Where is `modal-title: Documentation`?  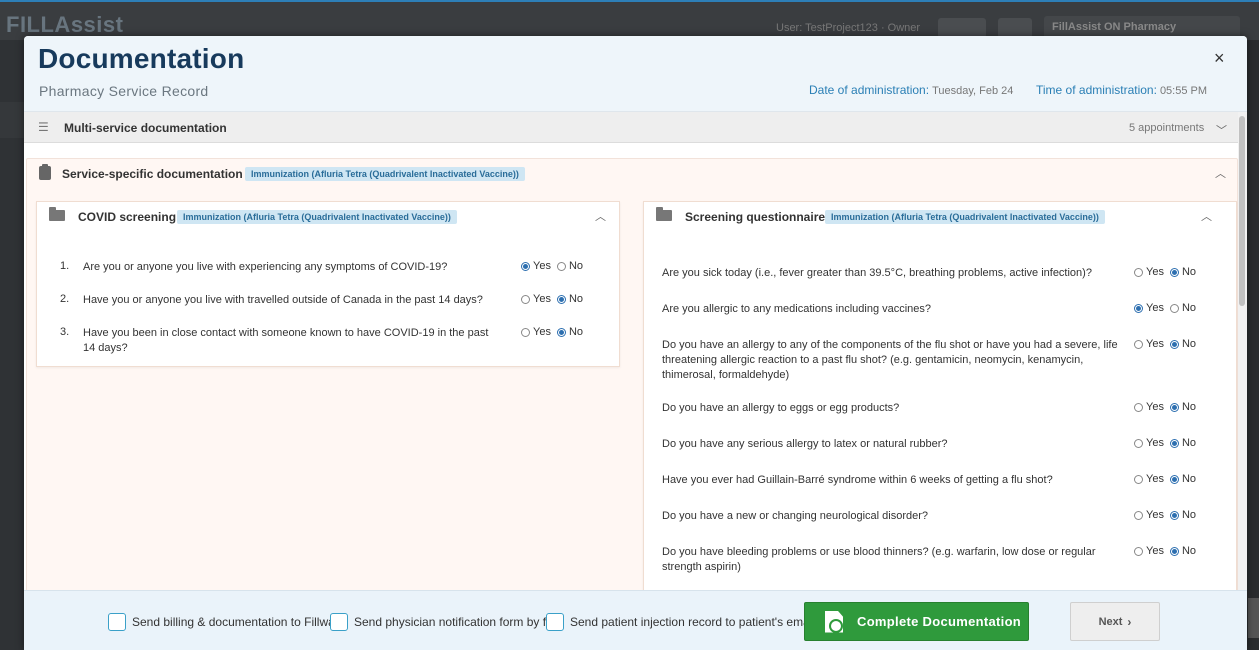
modal-title: Documentation is located at coordinates (141, 58).